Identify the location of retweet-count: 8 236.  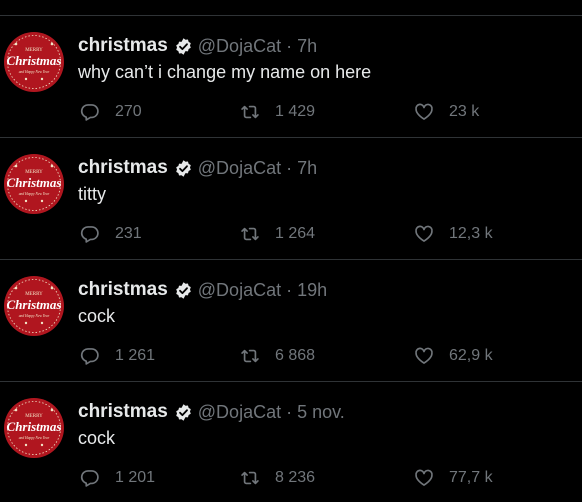
(295, 477).